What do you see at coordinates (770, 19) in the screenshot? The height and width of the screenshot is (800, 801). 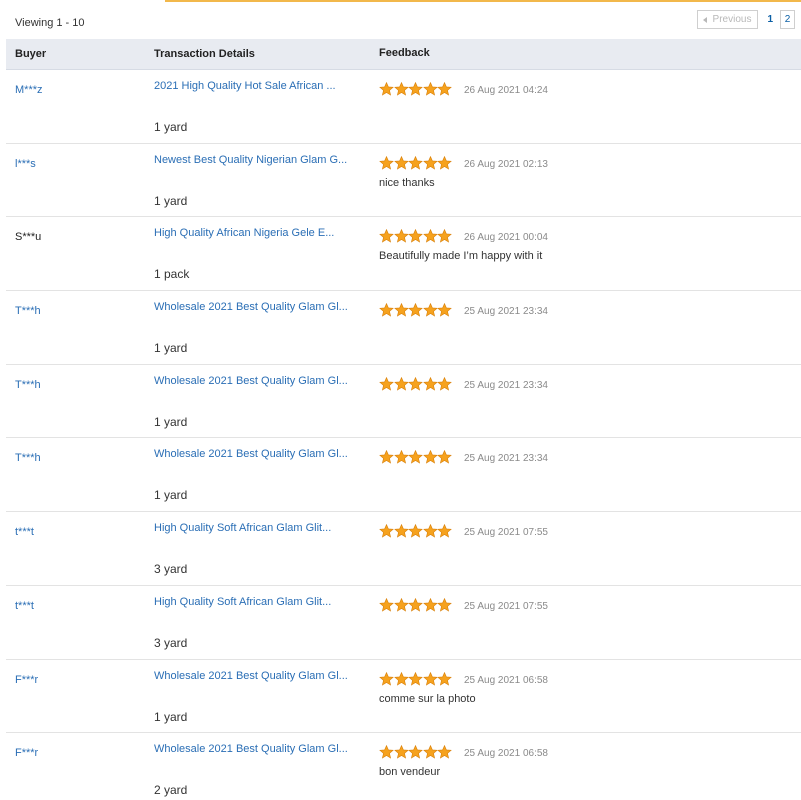 I see `current-page: 1` at bounding box center [770, 19].